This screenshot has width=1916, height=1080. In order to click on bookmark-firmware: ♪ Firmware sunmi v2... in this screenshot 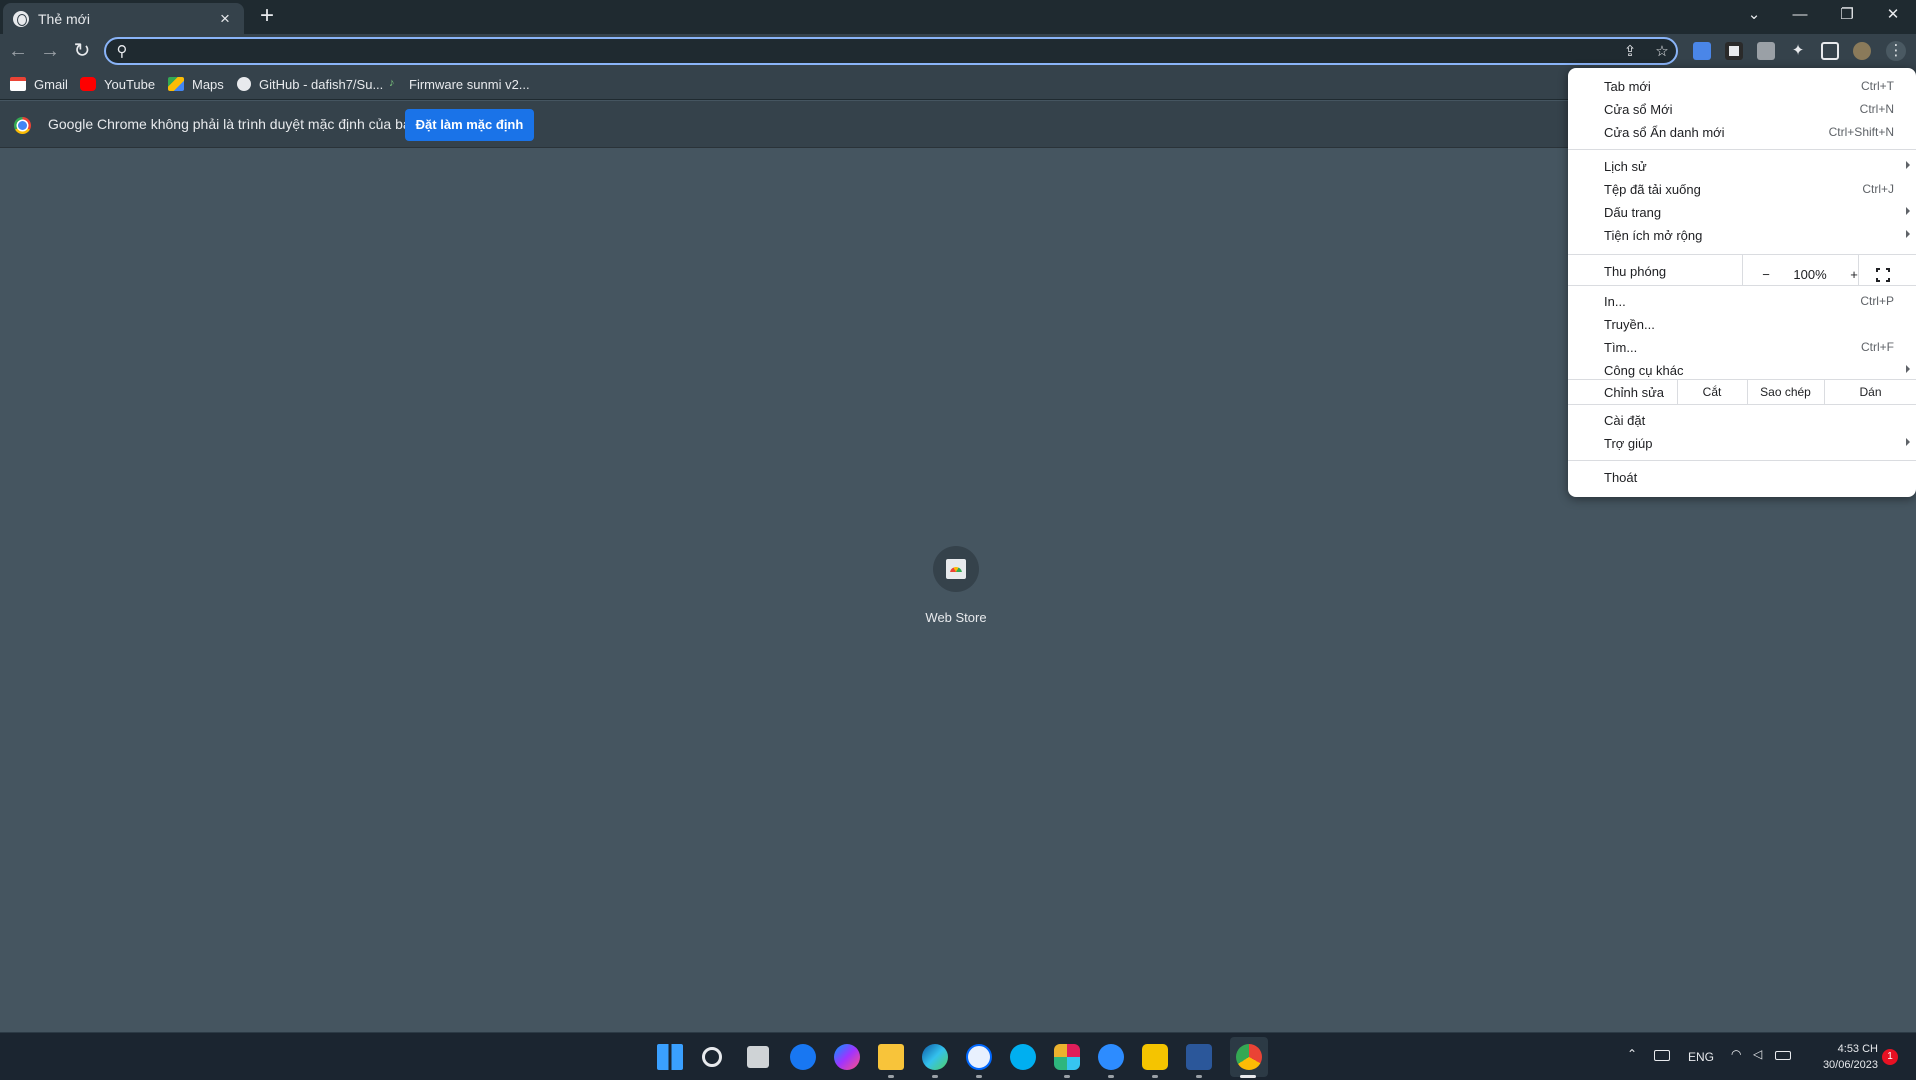, I will do `click(459, 84)`.